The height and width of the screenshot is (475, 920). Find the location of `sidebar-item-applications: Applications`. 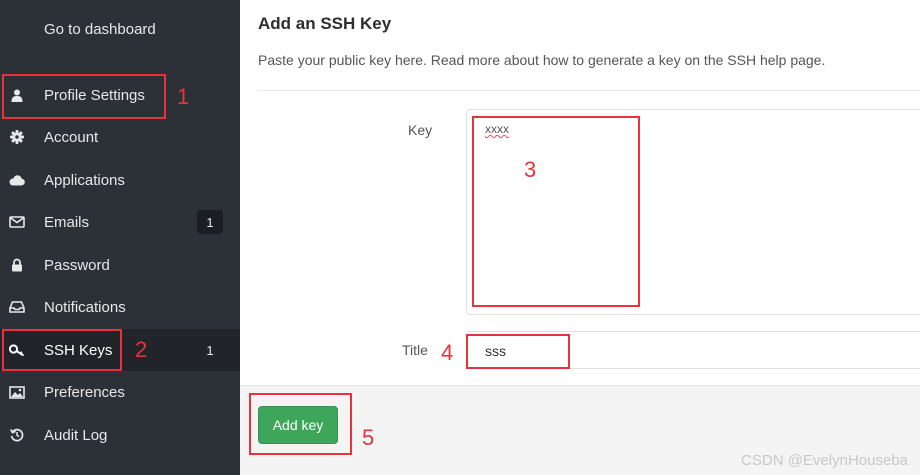

sidebar-item-applications: Applications is located at coordinates (120, 180).